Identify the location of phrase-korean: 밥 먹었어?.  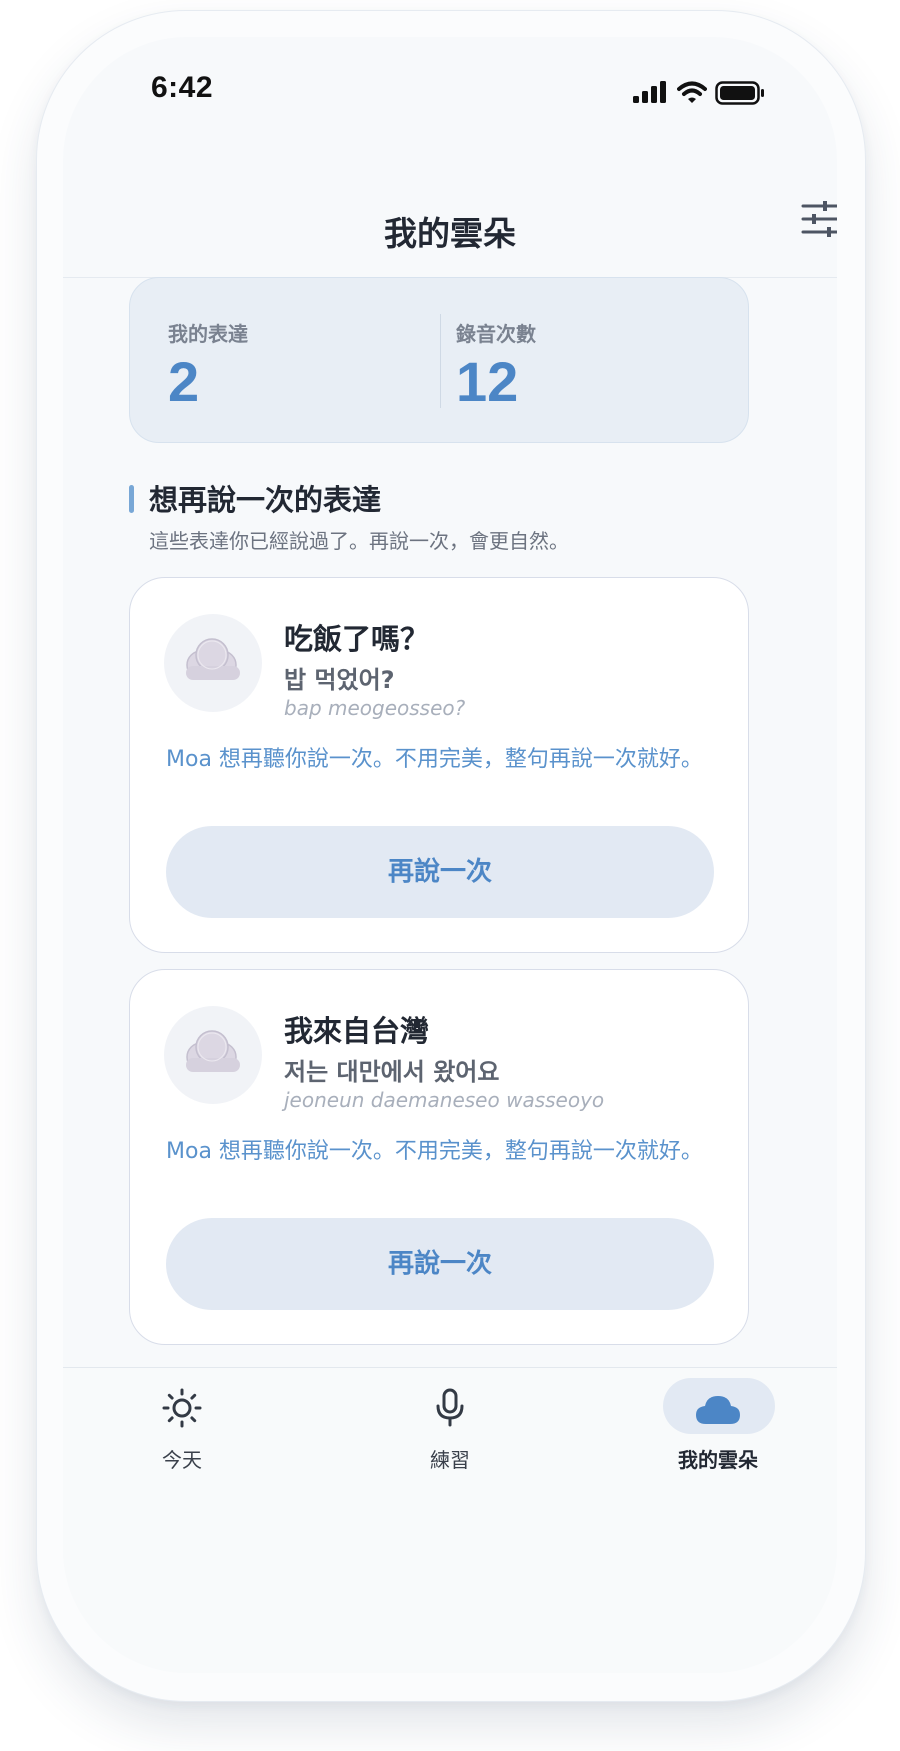
(339, 680).